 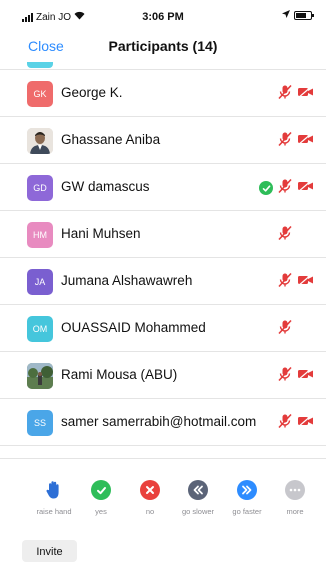 I want to click on avatar-initials: GD, so click(x=40, y=188).